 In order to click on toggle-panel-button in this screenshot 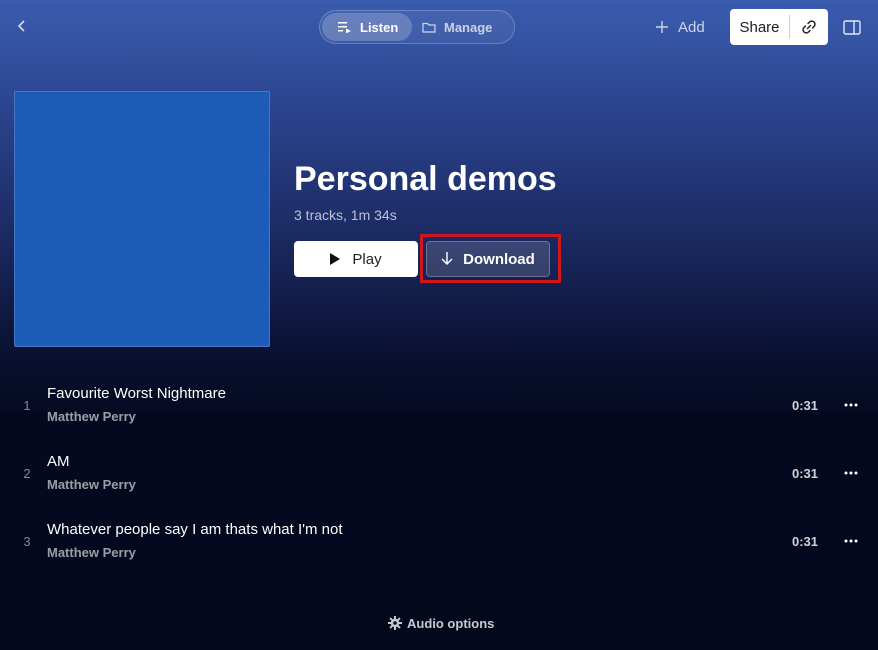, I will do `click(852, 27)`.